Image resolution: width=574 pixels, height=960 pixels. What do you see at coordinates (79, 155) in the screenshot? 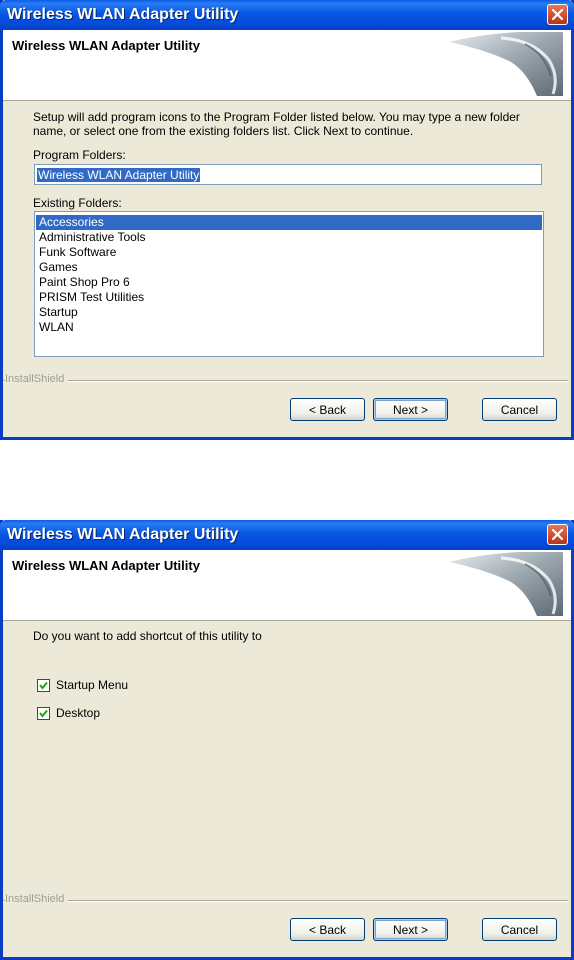
I see `program-folders-label: Program Folders:` at bounding box center [79, 155].